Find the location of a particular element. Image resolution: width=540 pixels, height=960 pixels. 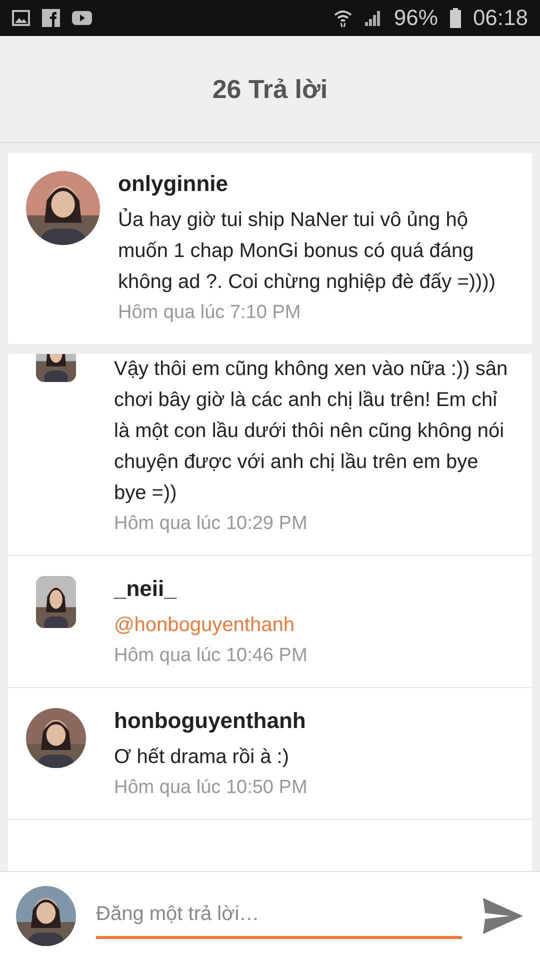

clock: 06:18 is located at coordinates (500, 18).